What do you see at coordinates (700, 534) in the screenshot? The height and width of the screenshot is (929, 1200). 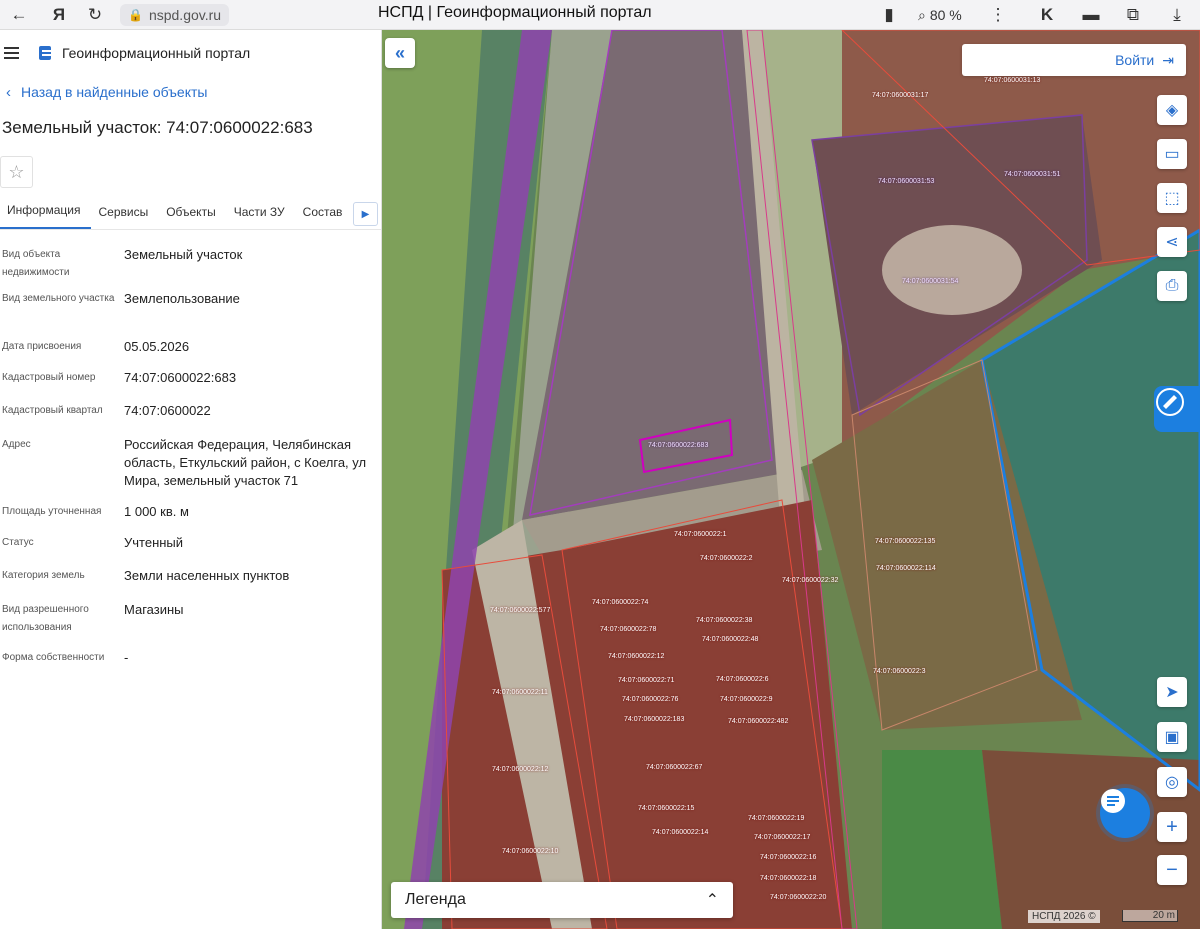 I see `cadastral-label: 74:07:0600022:1` at bounding box center [700, 534].